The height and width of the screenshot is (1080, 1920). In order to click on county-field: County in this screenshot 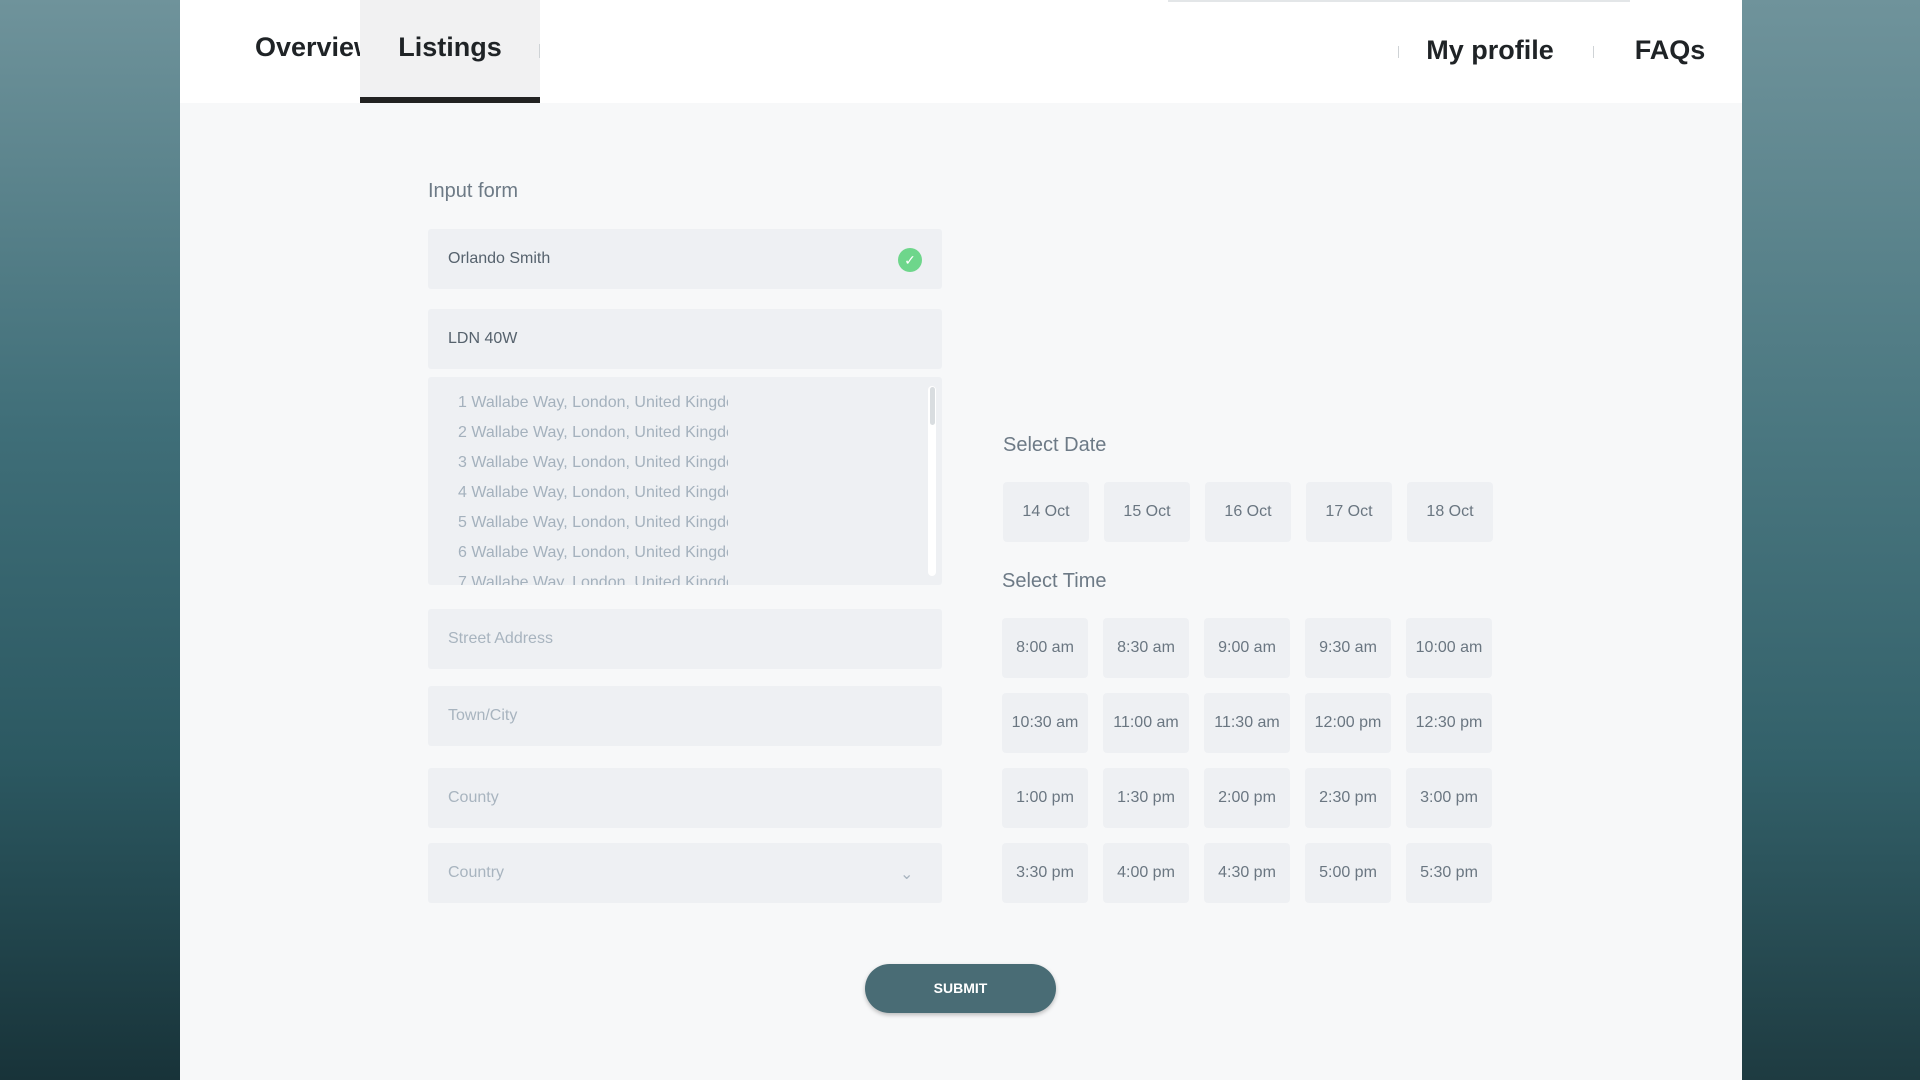, I will do `click(685, 798)`.